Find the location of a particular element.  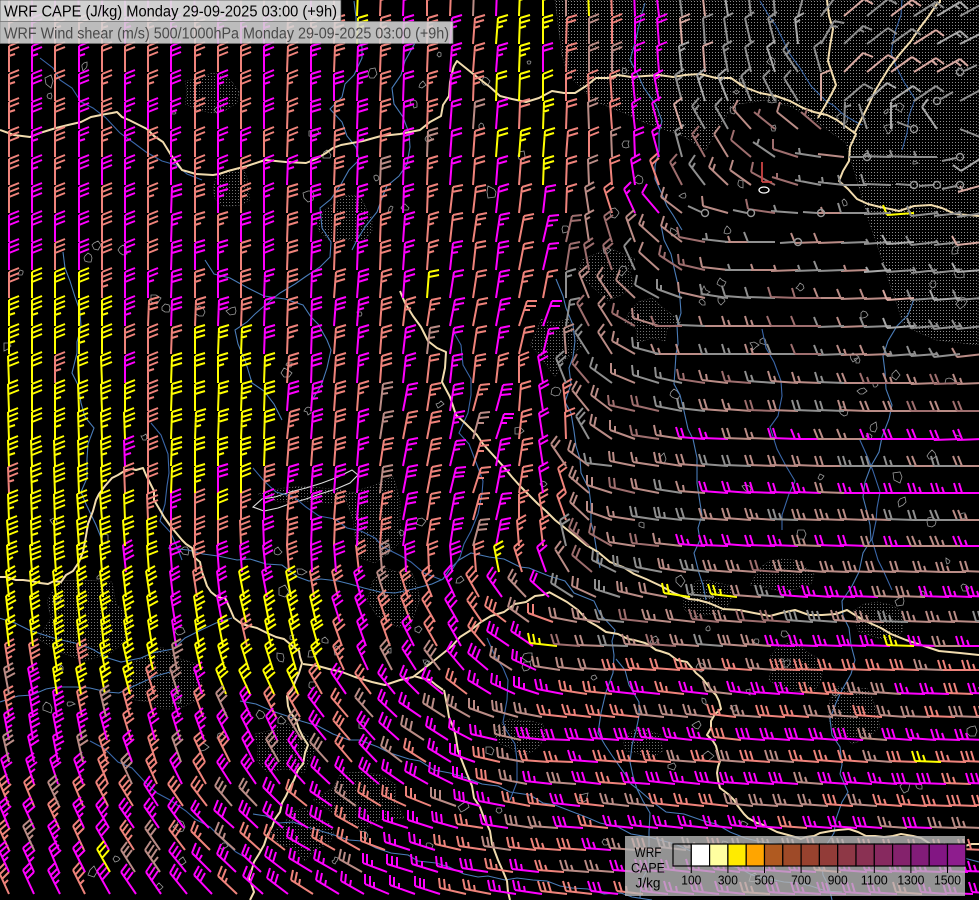

svg-text: 300 is located at coordinates (728, 880).